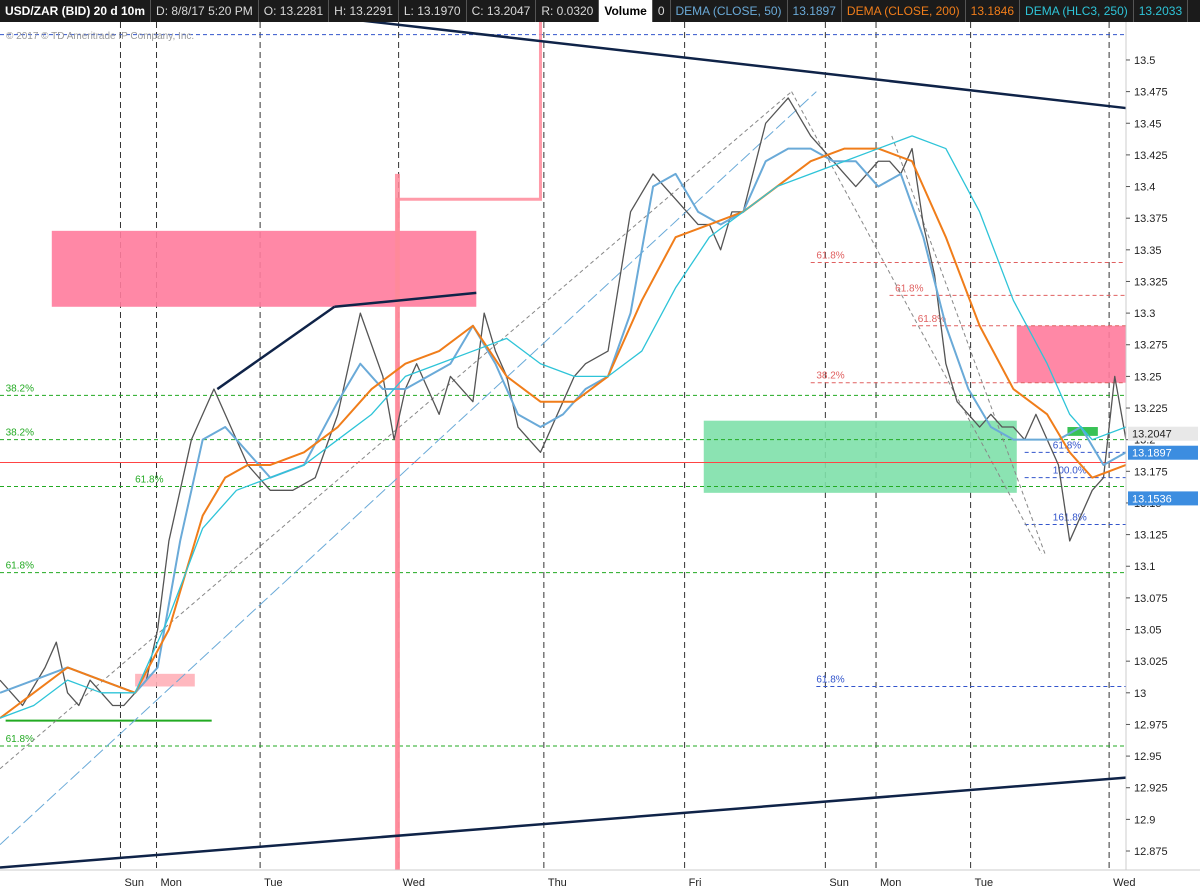 The width and height of the screenshot is (1200, 893). Describe the element at coordinates (1151, 156) in the screenshot. I see `y-tick-label: 13.425` at that location.